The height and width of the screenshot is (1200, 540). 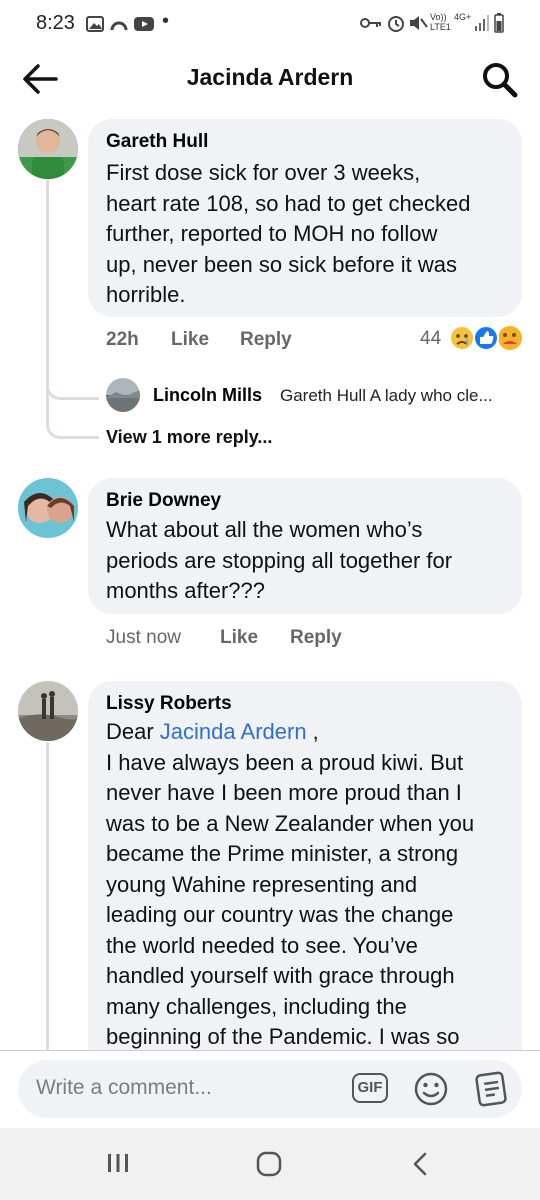 I want to click on alarm-icon, so click(x=396, y=24).